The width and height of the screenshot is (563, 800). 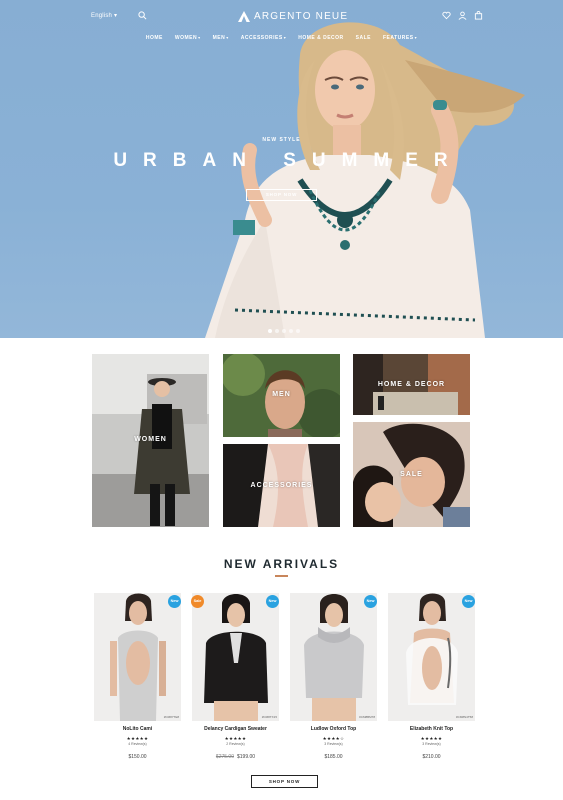 I want to click on hero-title: URBAN SUMMER, so click(x=288, y=160).